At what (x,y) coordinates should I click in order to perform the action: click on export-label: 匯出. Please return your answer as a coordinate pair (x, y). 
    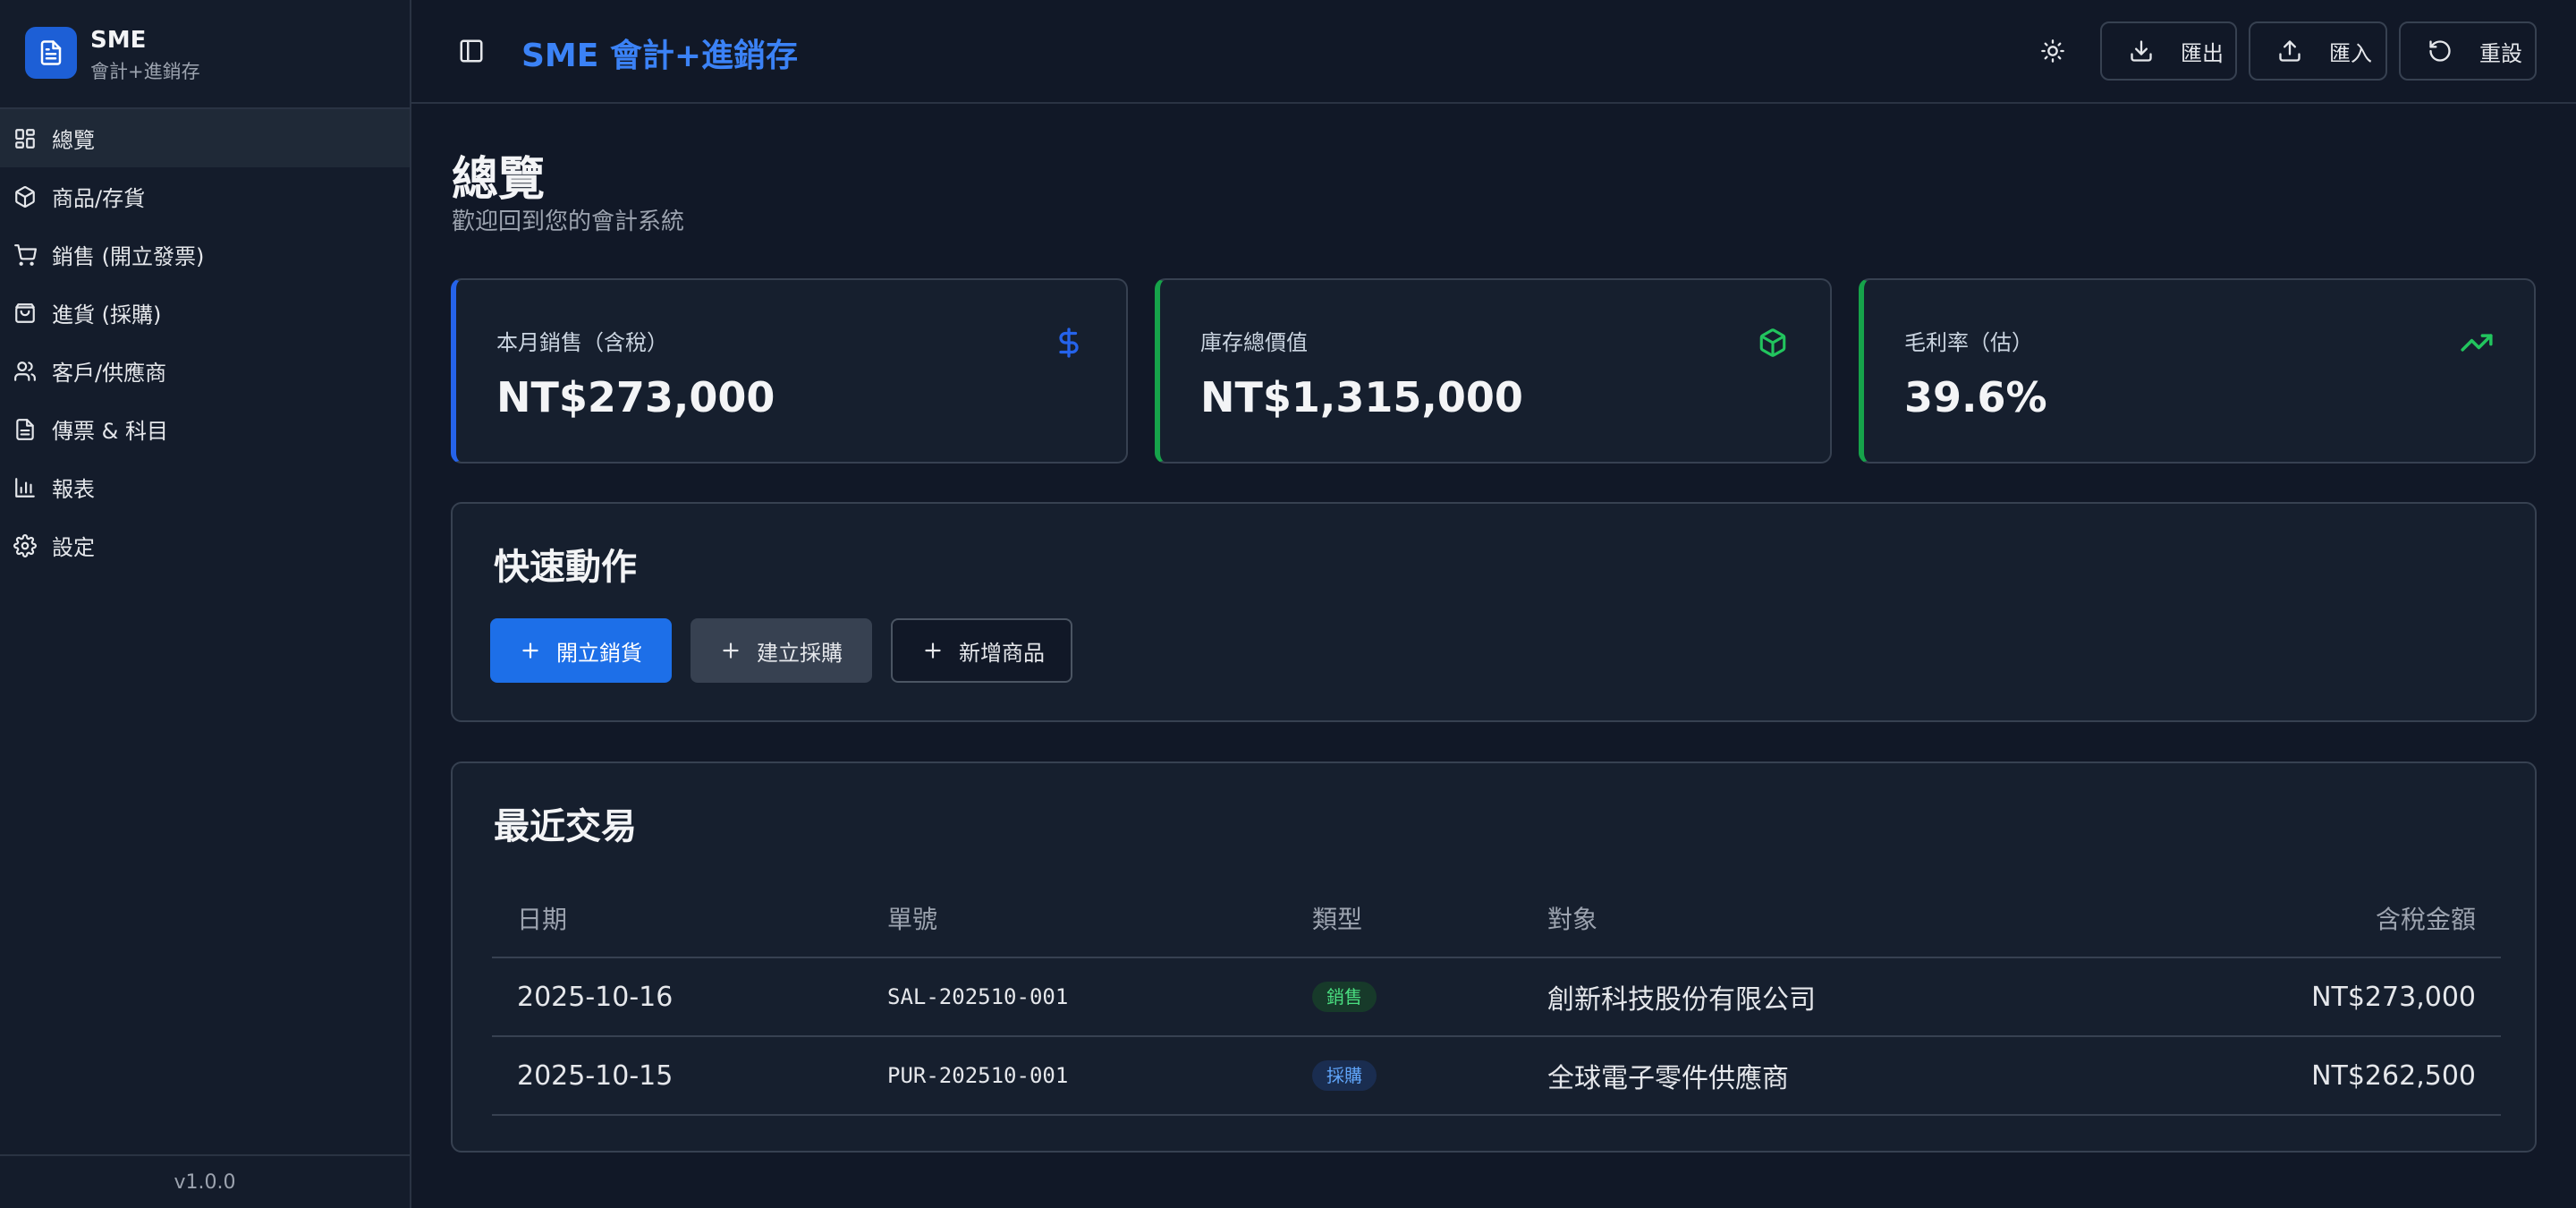
    Looking at the image, I should click on (2202, 53).